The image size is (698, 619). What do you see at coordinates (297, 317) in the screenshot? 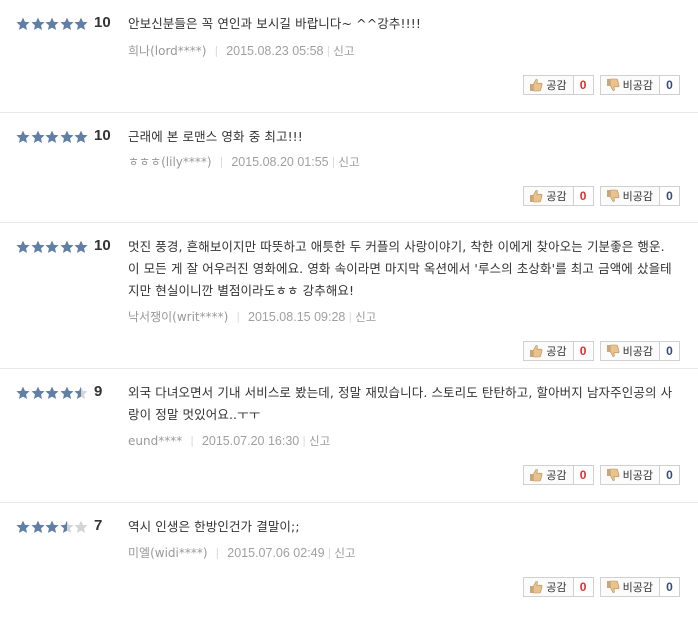
I see `review-date: 2015.08.15 09:28` at bounding box center [297, 317].